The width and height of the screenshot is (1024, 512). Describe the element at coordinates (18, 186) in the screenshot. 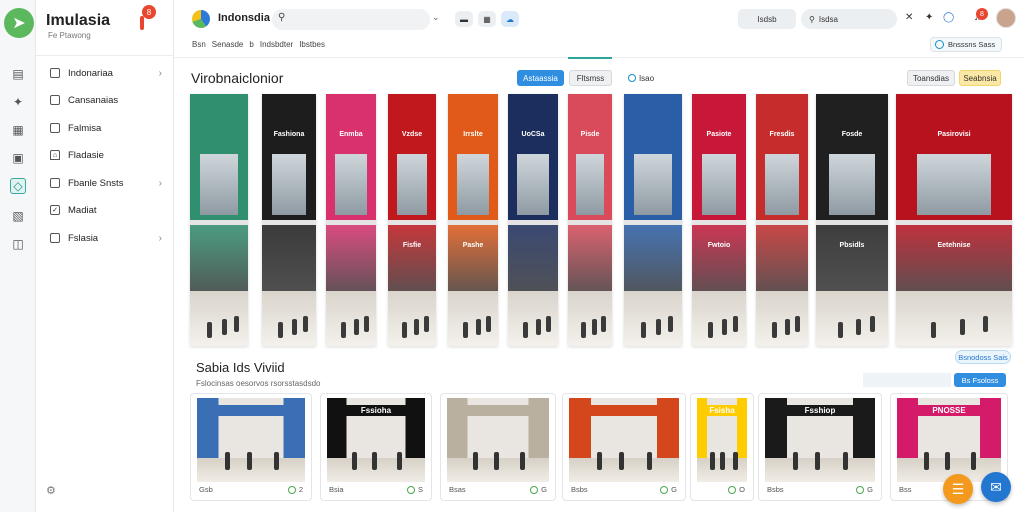

I see `tag-icon: ◇` at that location.